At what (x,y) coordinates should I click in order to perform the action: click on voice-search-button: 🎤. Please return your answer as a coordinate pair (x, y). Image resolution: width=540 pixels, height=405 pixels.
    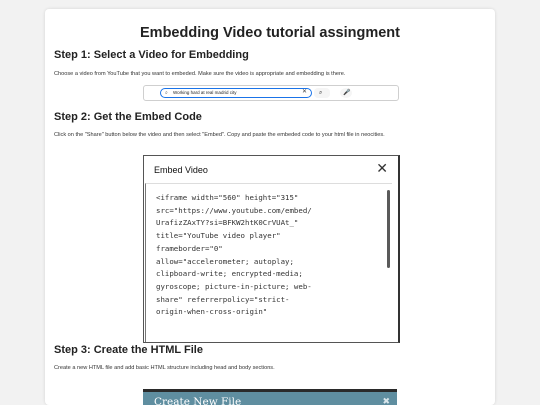
    Looking at the image, I should click on (346, 93).